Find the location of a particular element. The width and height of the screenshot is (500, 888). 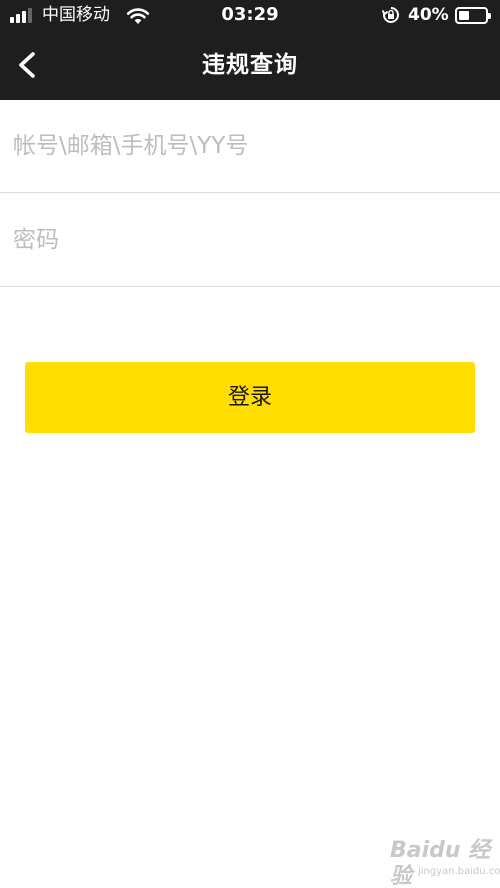

battery-percentage: 40% is located at coordinates (428, 15).